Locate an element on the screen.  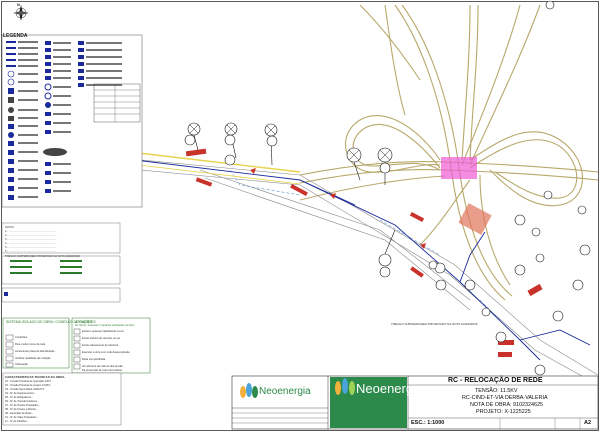
legend-panel is located at coordinates (72, 121).